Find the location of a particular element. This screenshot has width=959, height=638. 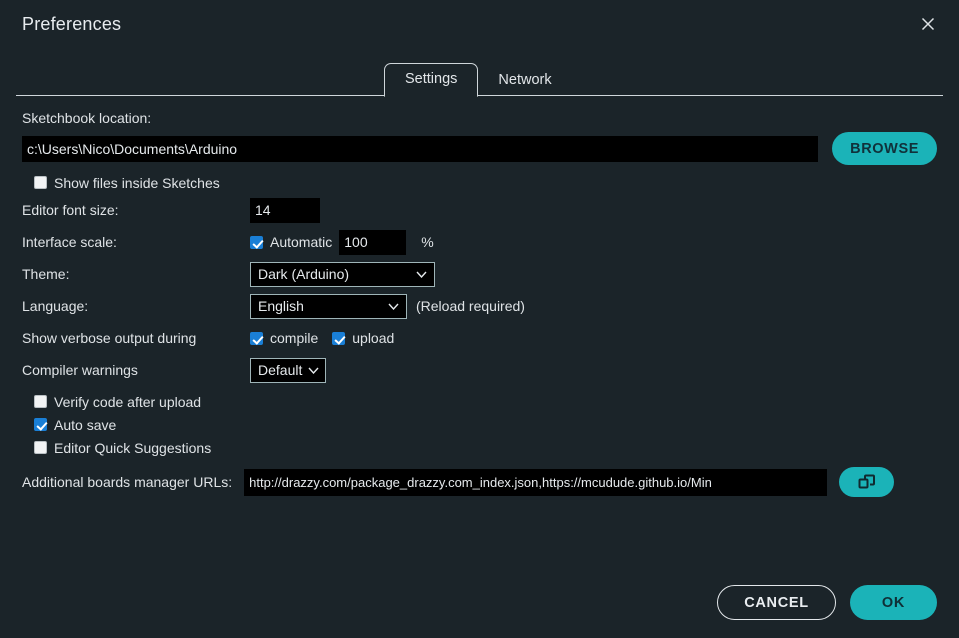

dialog-footer: CANCEL OK is located at coordinates (827, 602).